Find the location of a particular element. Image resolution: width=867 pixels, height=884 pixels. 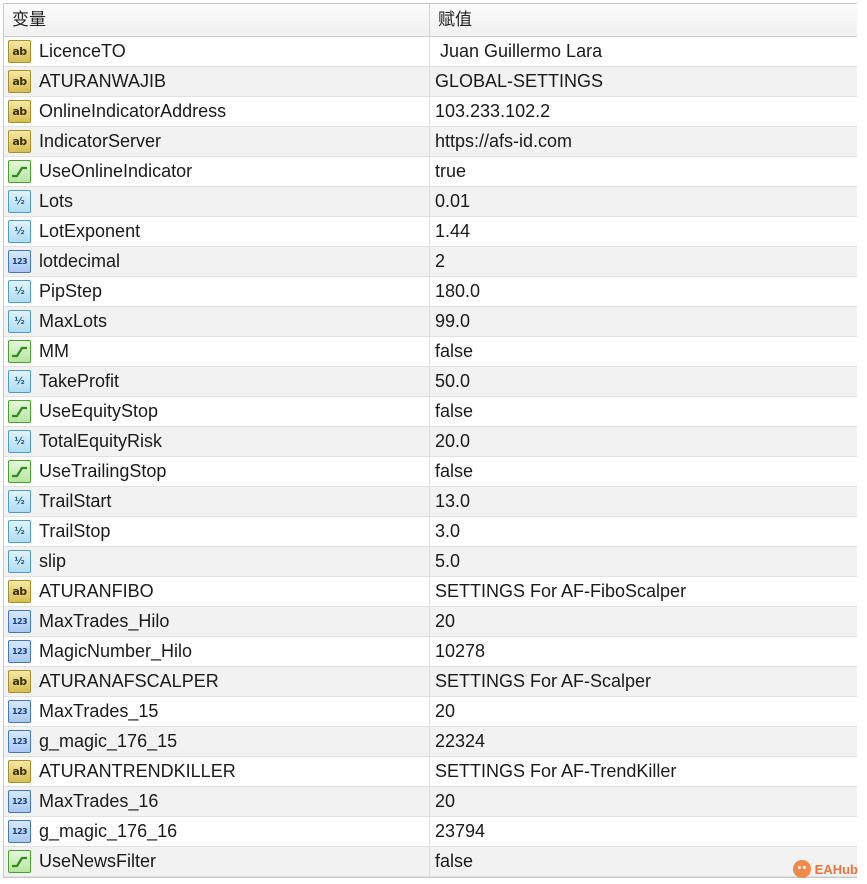

variable-cell: 123 MaxTrades_16 is located at coordinates (217, 801).